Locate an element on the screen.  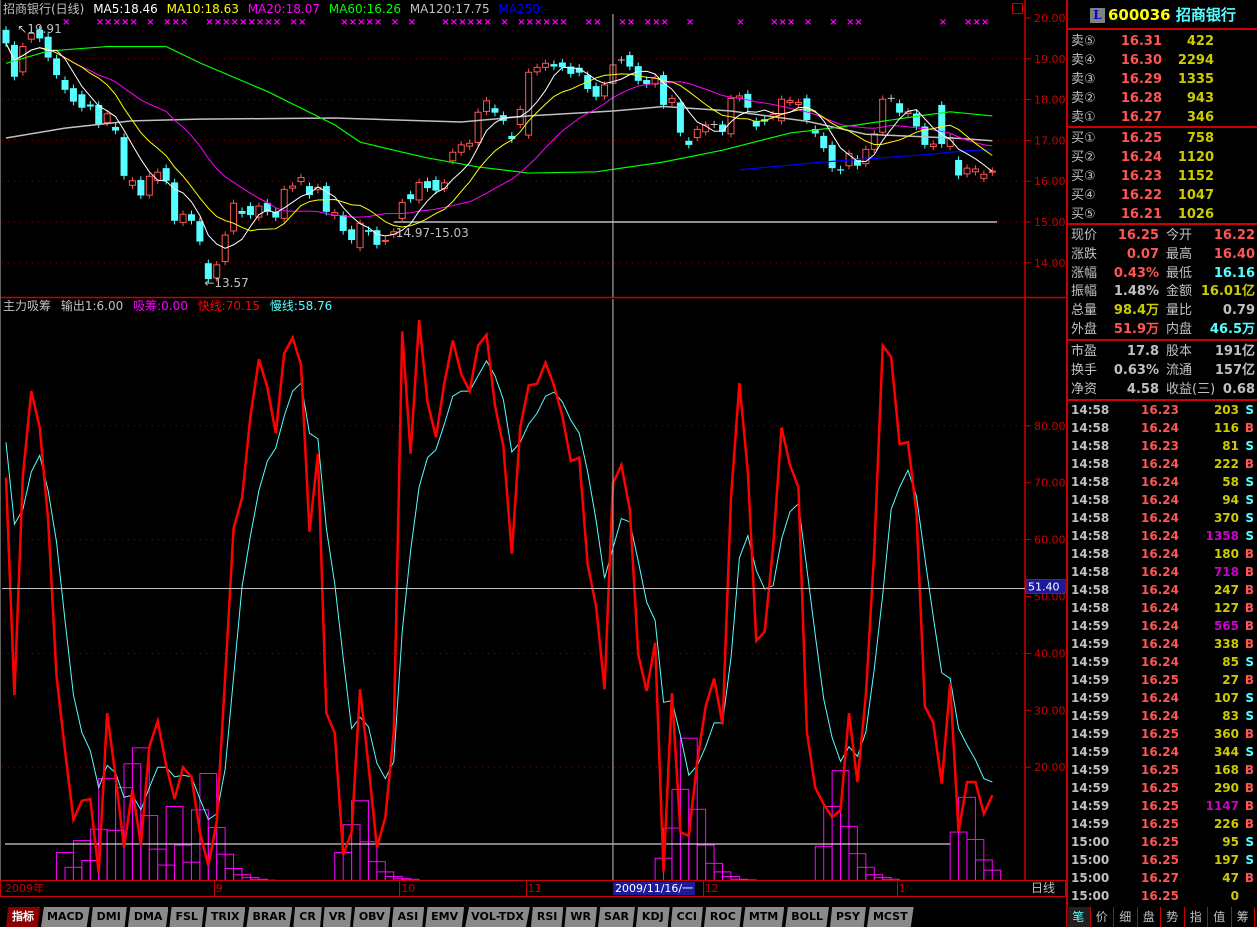
fast-line-value: 快线:70.15 is located at coordinates (229, 306).